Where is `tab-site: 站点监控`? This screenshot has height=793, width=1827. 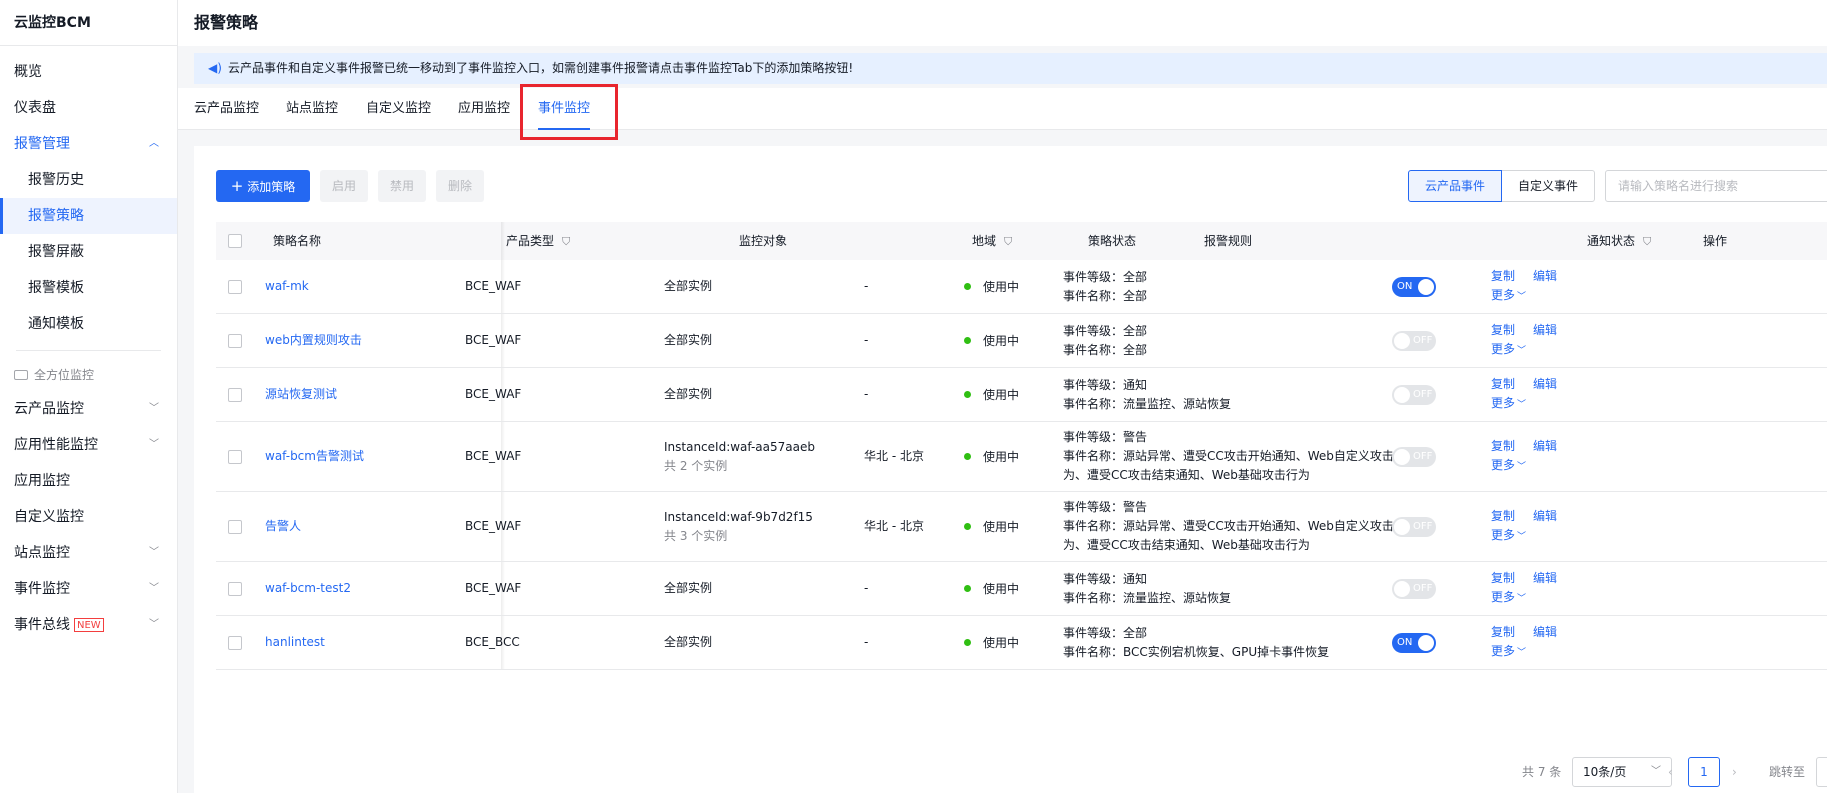 tab-site: 站点监控 is located at coordinates (312, 109).